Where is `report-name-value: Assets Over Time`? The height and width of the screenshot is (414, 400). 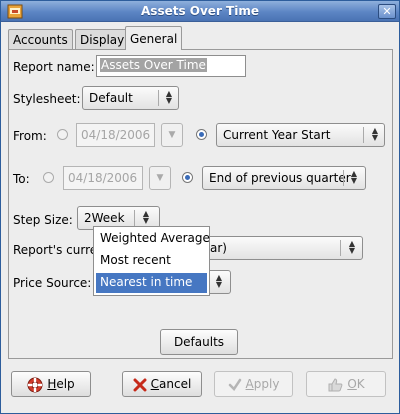
report-name-value: Assets Over Time is located at coordinates (153, 65).